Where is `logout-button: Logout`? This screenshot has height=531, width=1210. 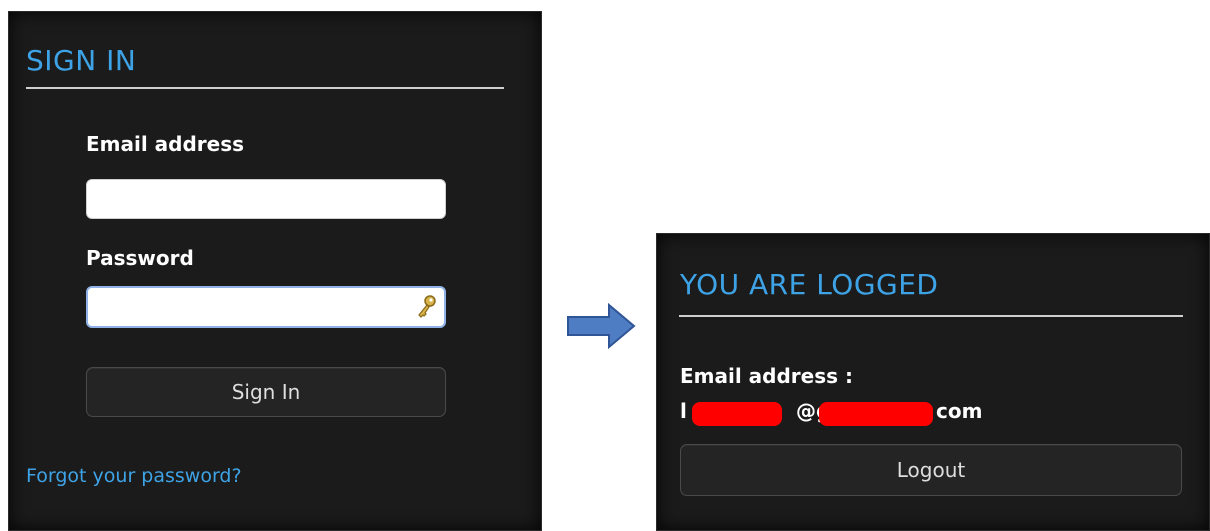 logout-button: Logout is located at coordinates (931, 470).